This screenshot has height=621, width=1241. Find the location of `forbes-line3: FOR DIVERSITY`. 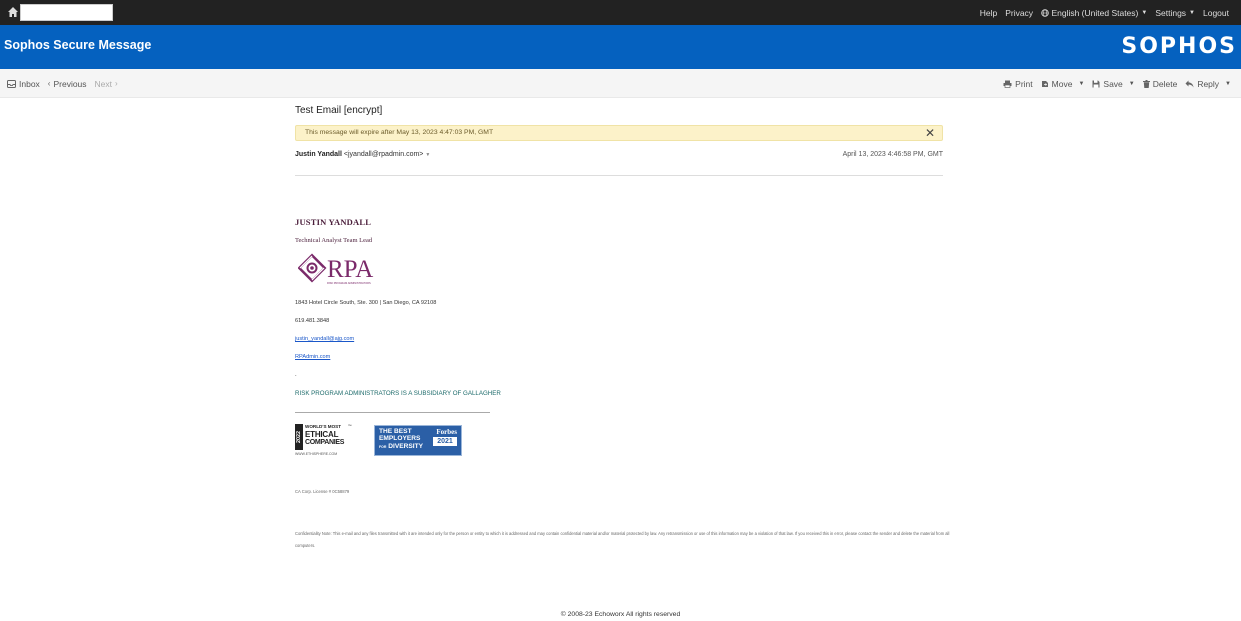

forbes-line3: FOR DIVERSITY is located at coordinates (401, 447).